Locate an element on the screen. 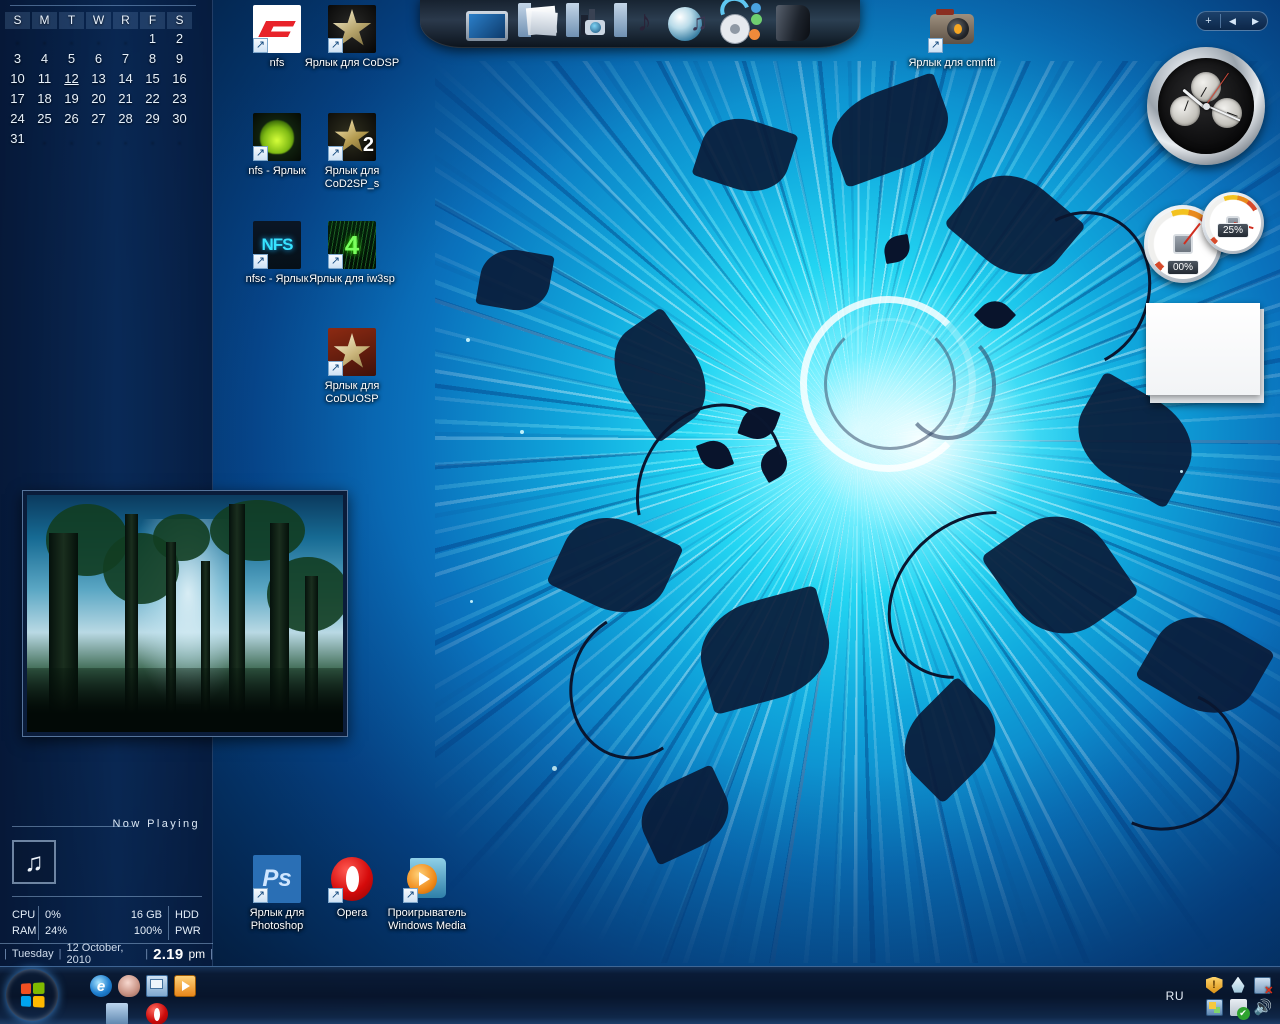  calendar-day-23: 23 is located at coordinates (179, 99).